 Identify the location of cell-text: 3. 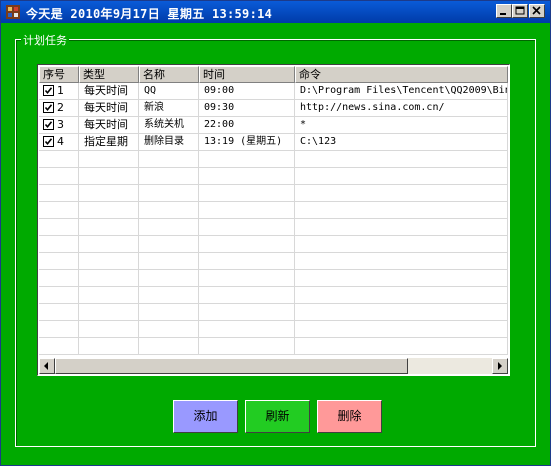
(60, 124).